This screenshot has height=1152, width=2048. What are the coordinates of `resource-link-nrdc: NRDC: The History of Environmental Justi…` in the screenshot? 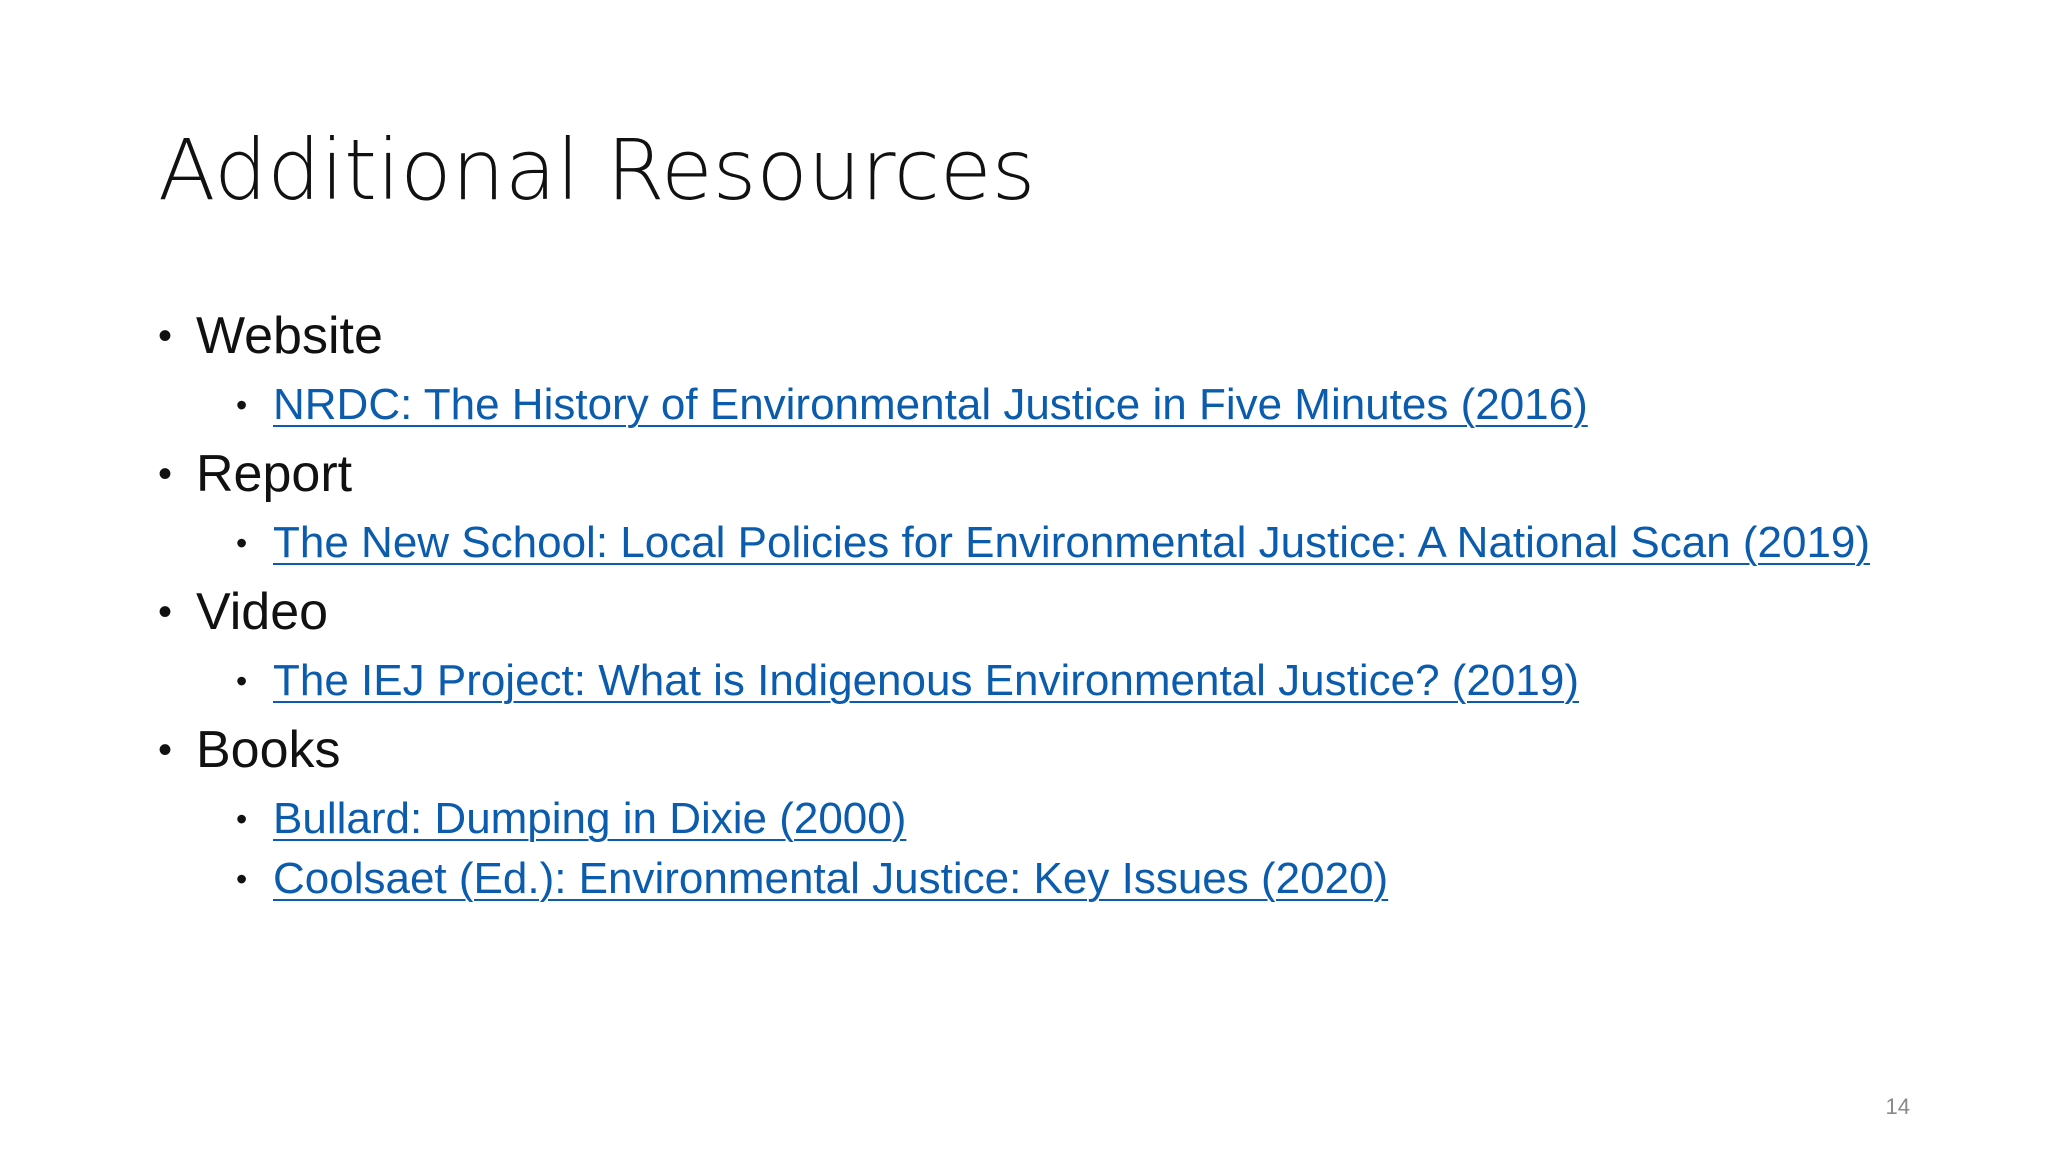 It's located at (930, 404).